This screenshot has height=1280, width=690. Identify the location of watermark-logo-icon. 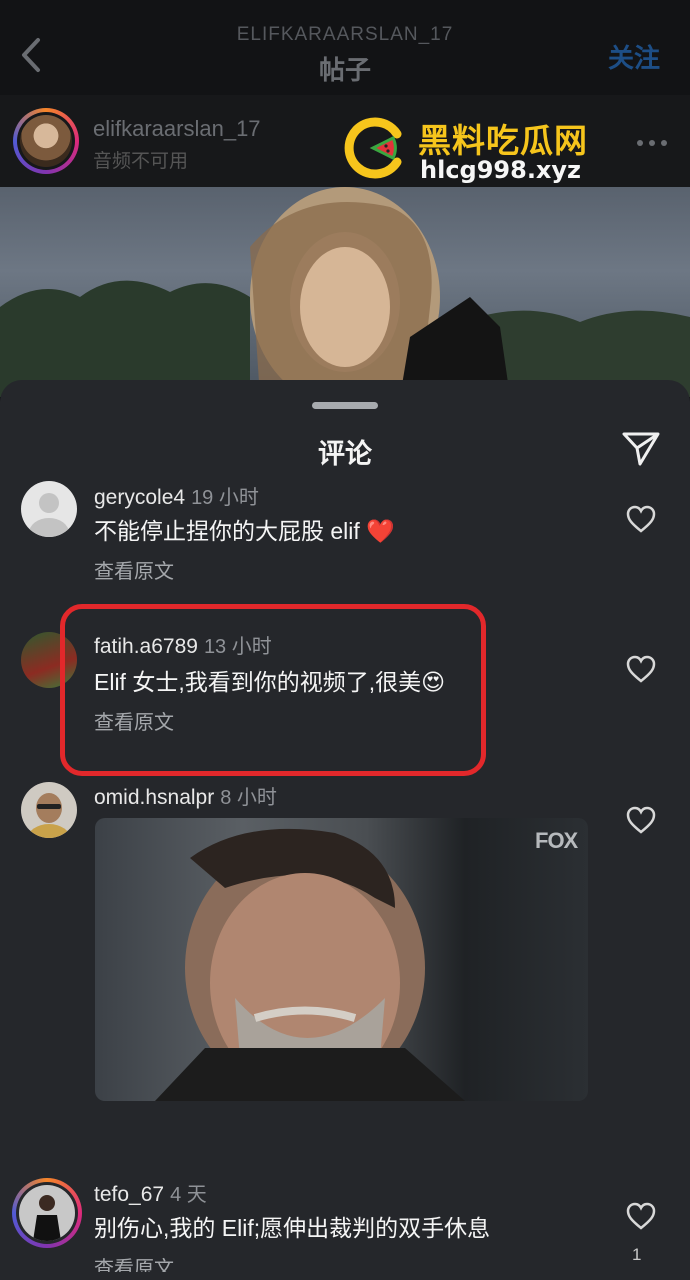
(373, 148).